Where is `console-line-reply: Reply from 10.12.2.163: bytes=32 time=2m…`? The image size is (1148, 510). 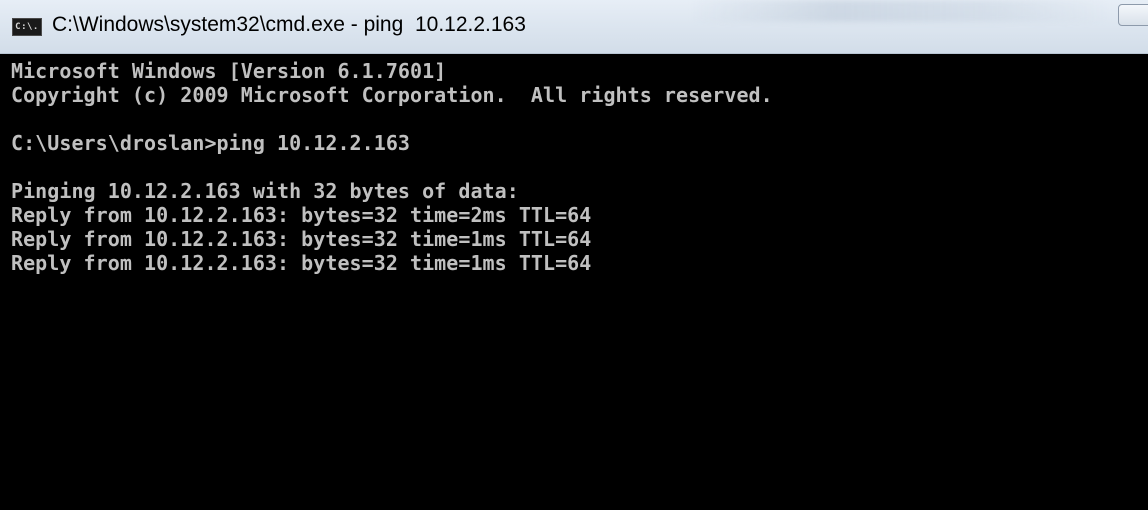 console-line-reply: Reply from 10.12.2.163: bytes=32 time=2m… is located at coordinates (301, 215).